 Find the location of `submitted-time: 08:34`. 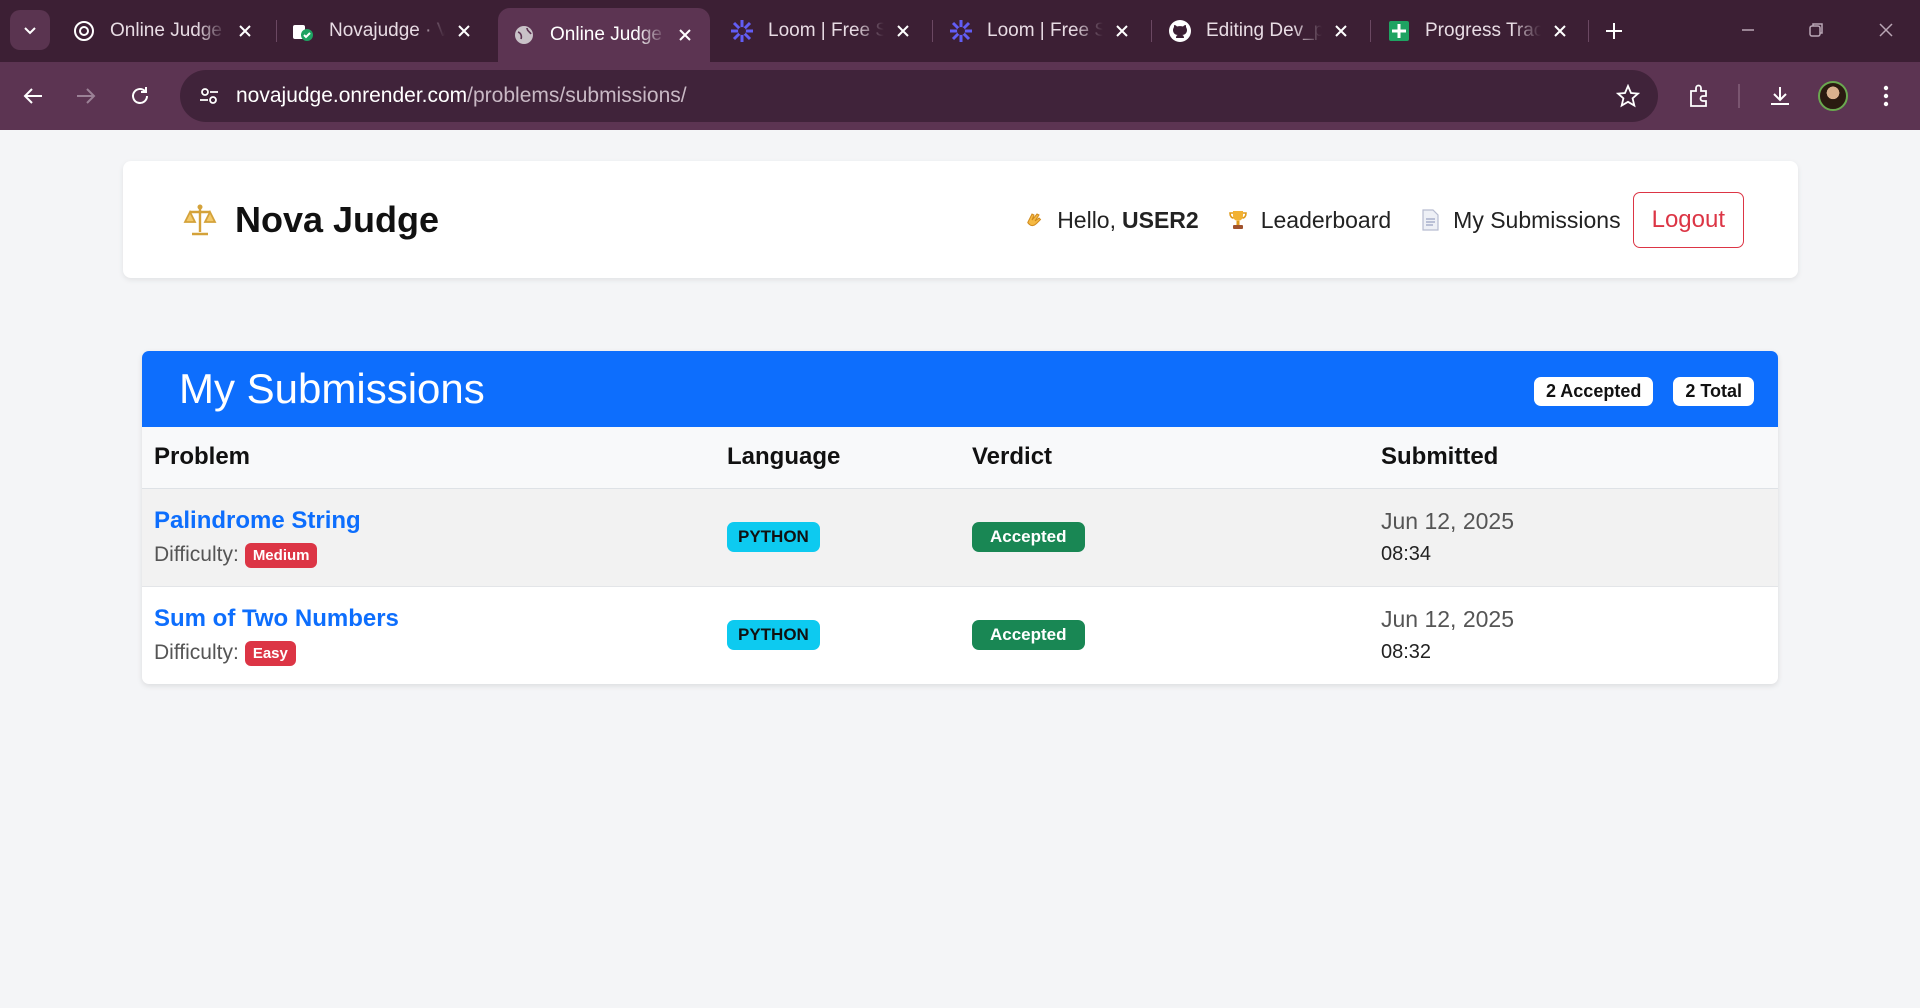

submitted-time: 08:34 is located at coordinates (1406, 554).